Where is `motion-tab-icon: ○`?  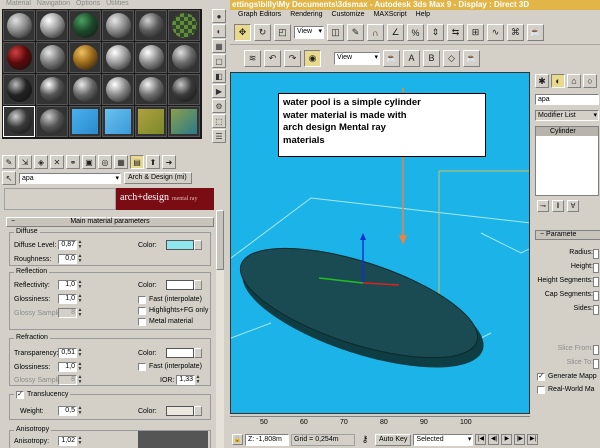
motion-tab-icon: ○ is located at coordinates (590, 81).